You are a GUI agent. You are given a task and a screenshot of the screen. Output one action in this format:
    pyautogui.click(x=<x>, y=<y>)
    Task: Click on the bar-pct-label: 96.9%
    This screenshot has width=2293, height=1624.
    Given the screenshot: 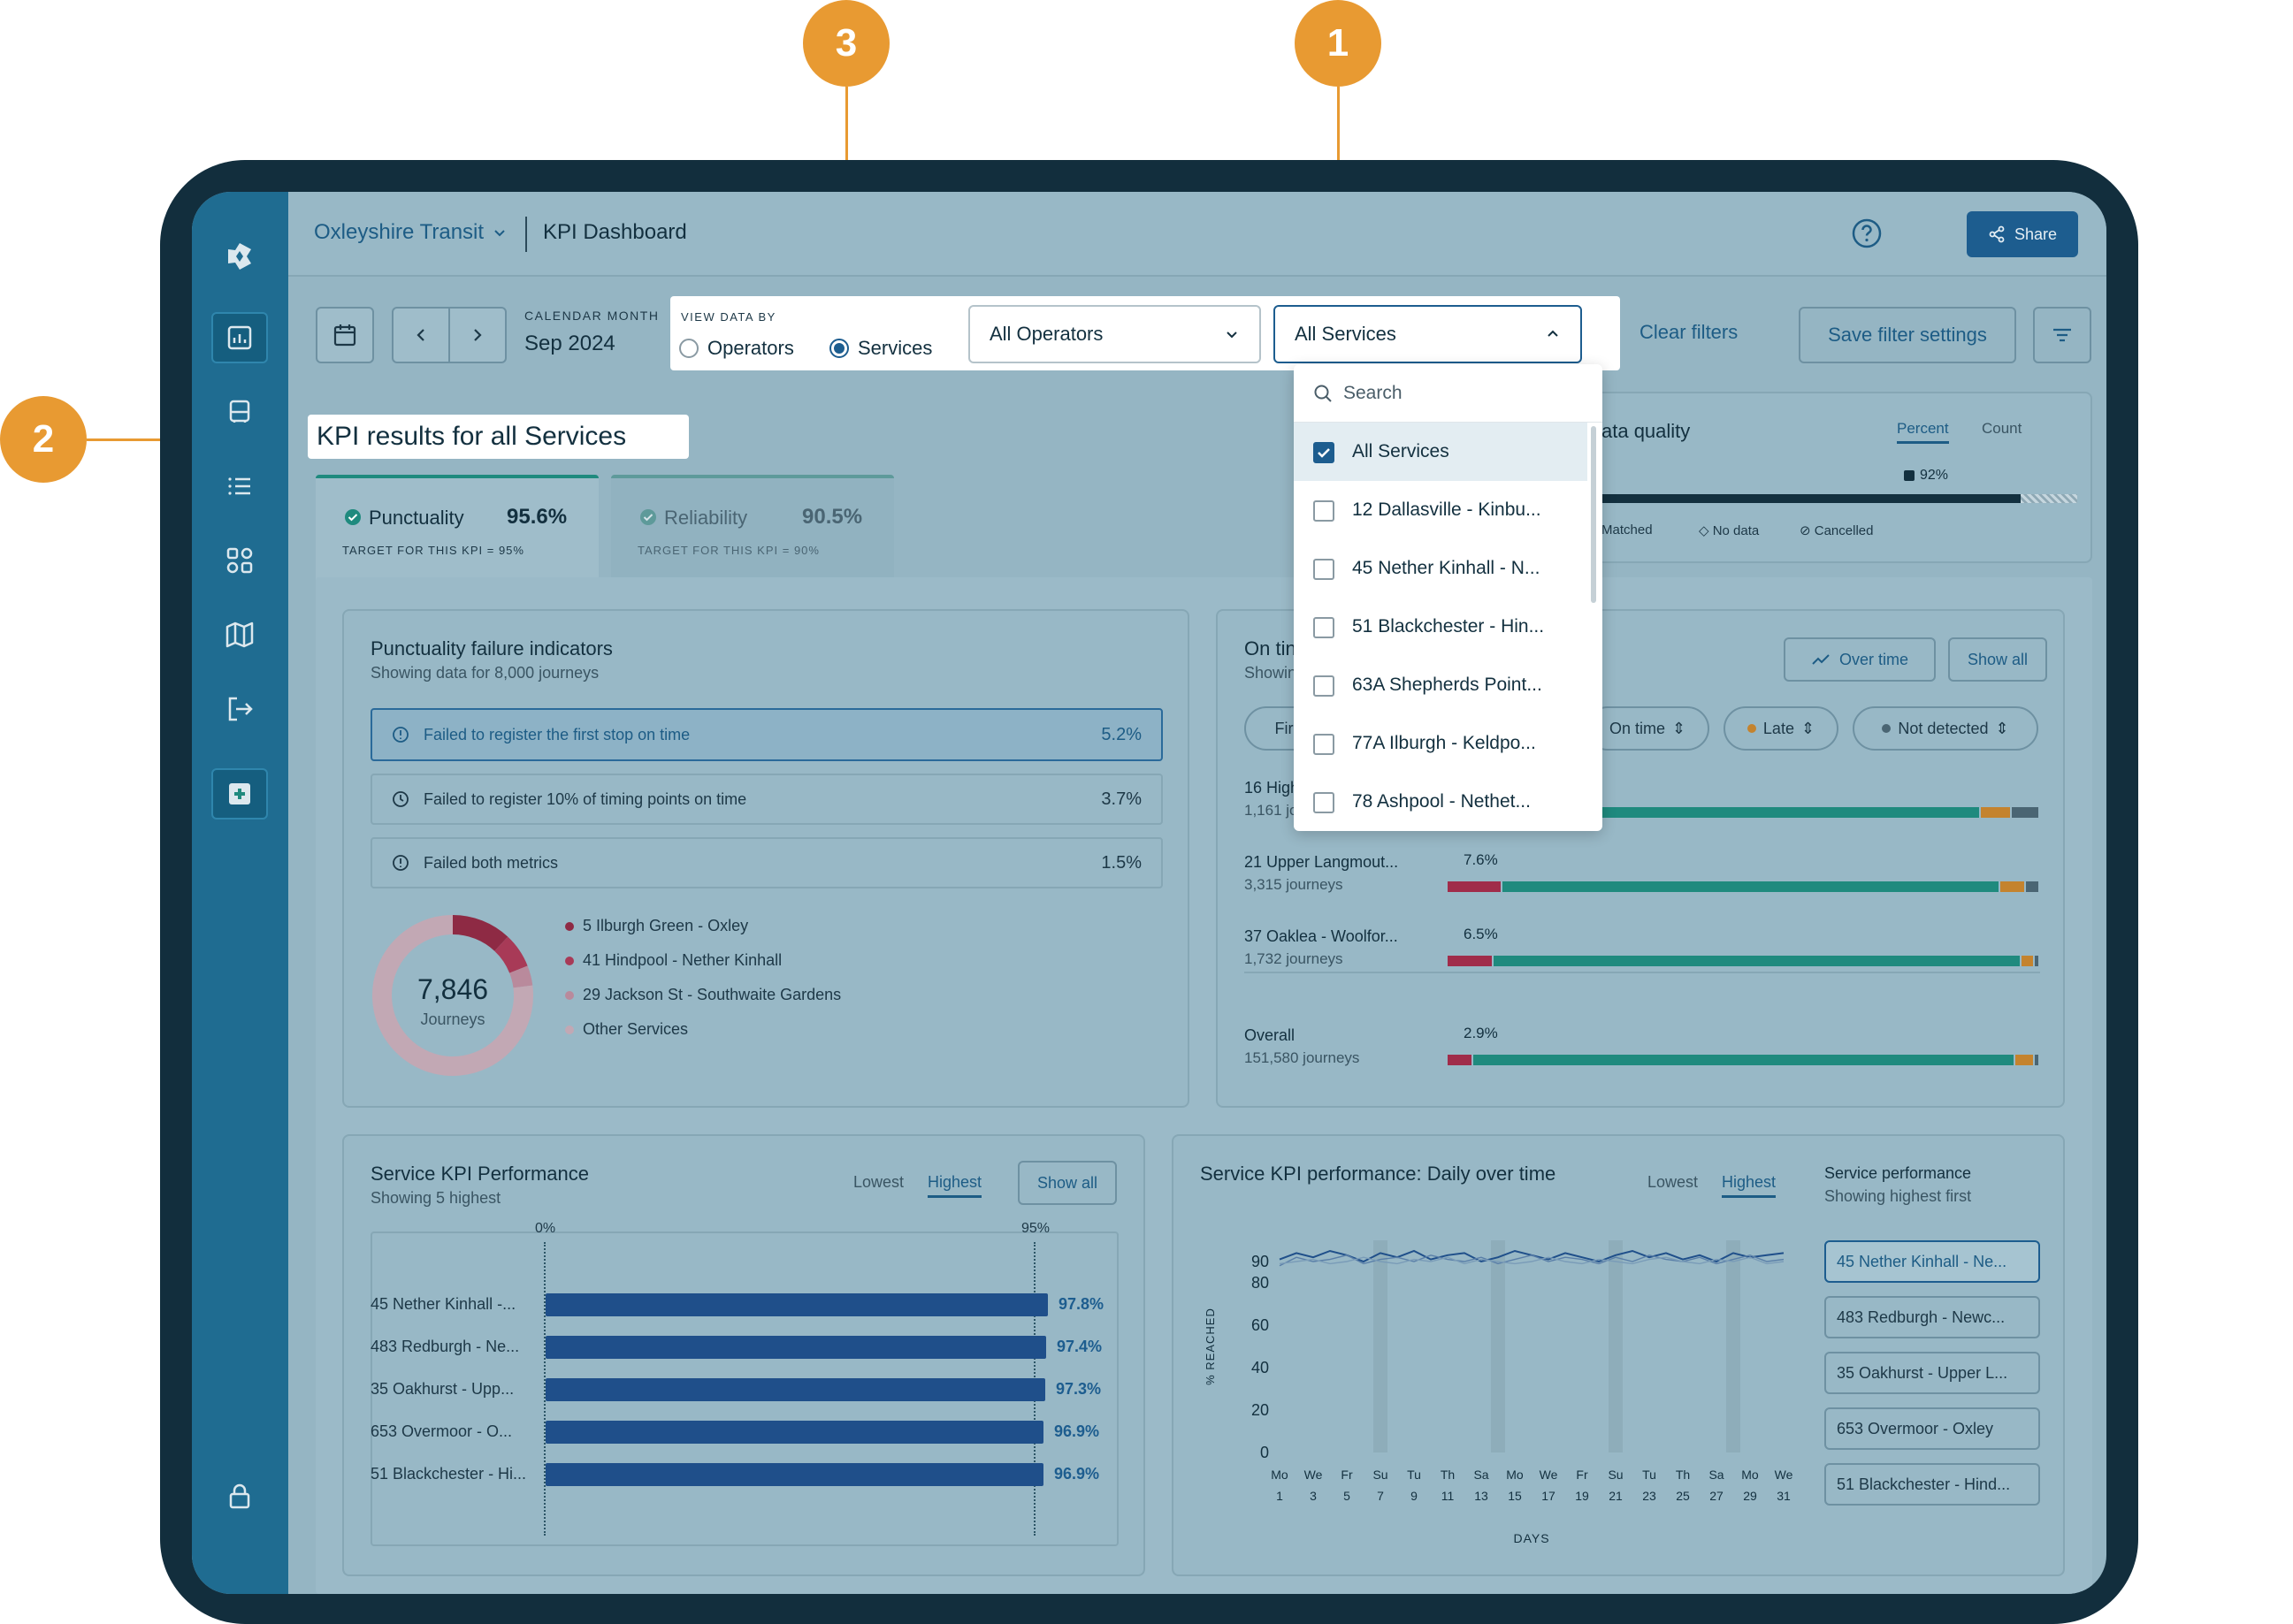 What is the action you would take?
    pyautogui.click(x=1077, y=1431)
    